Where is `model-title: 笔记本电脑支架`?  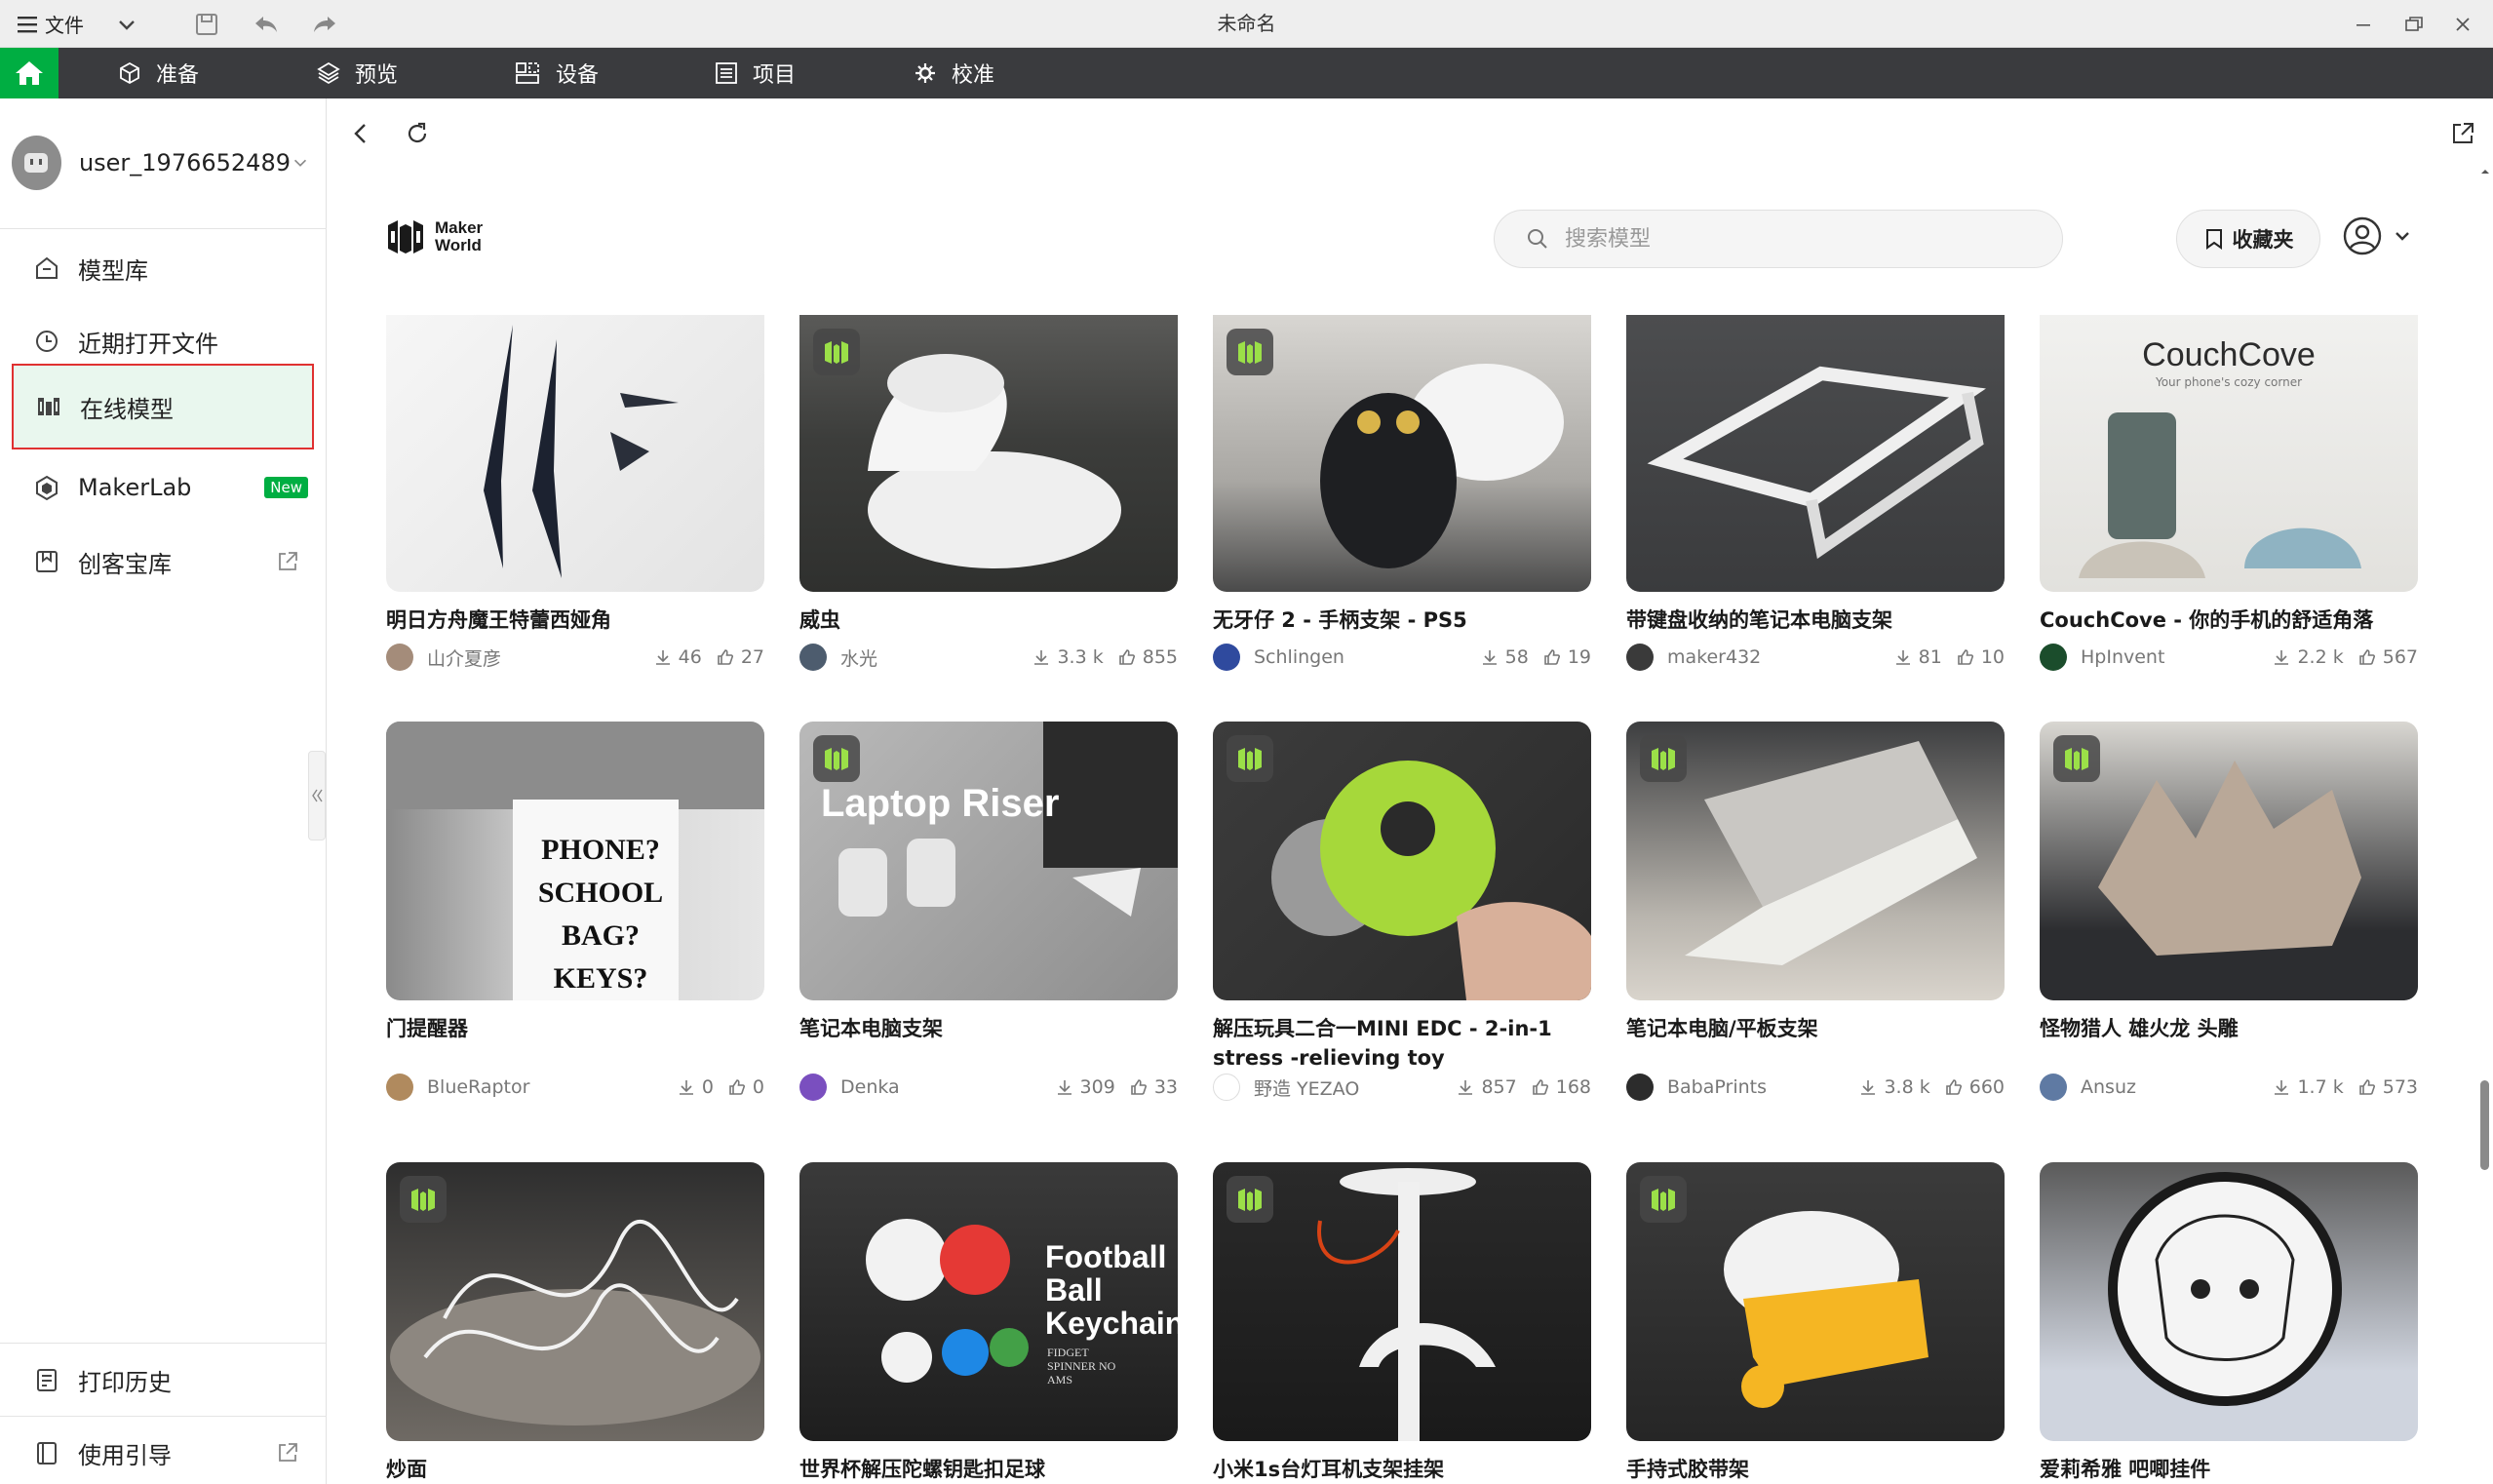
model-title: 笔记本电脑支架 is located at coordinates (871, 1028).